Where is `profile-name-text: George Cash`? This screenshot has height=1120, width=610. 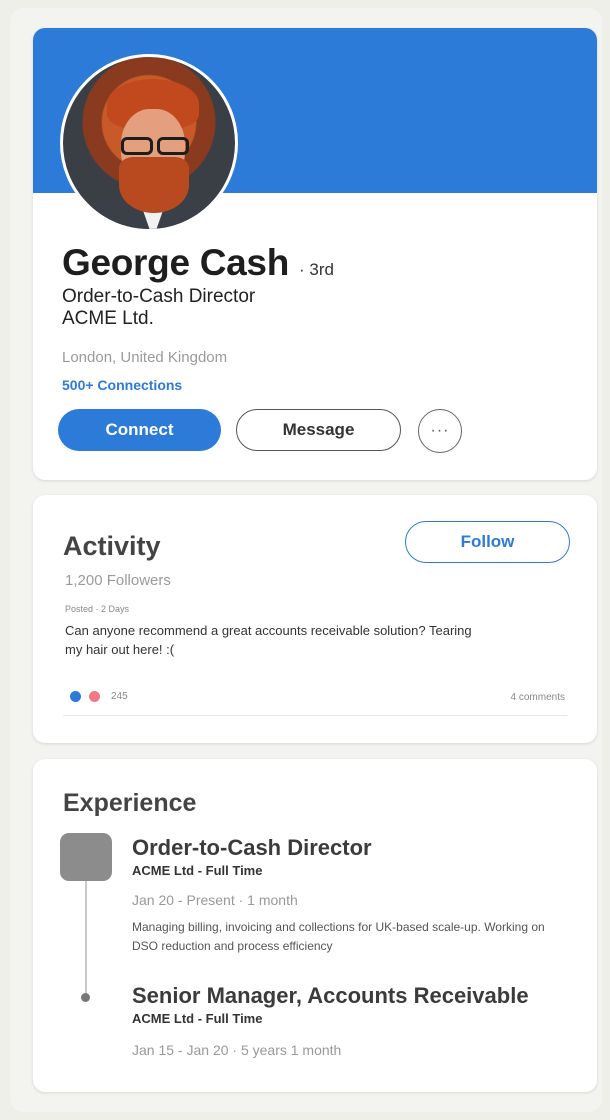 profile-name-text: George Cash is located at coordinates (175, 262).